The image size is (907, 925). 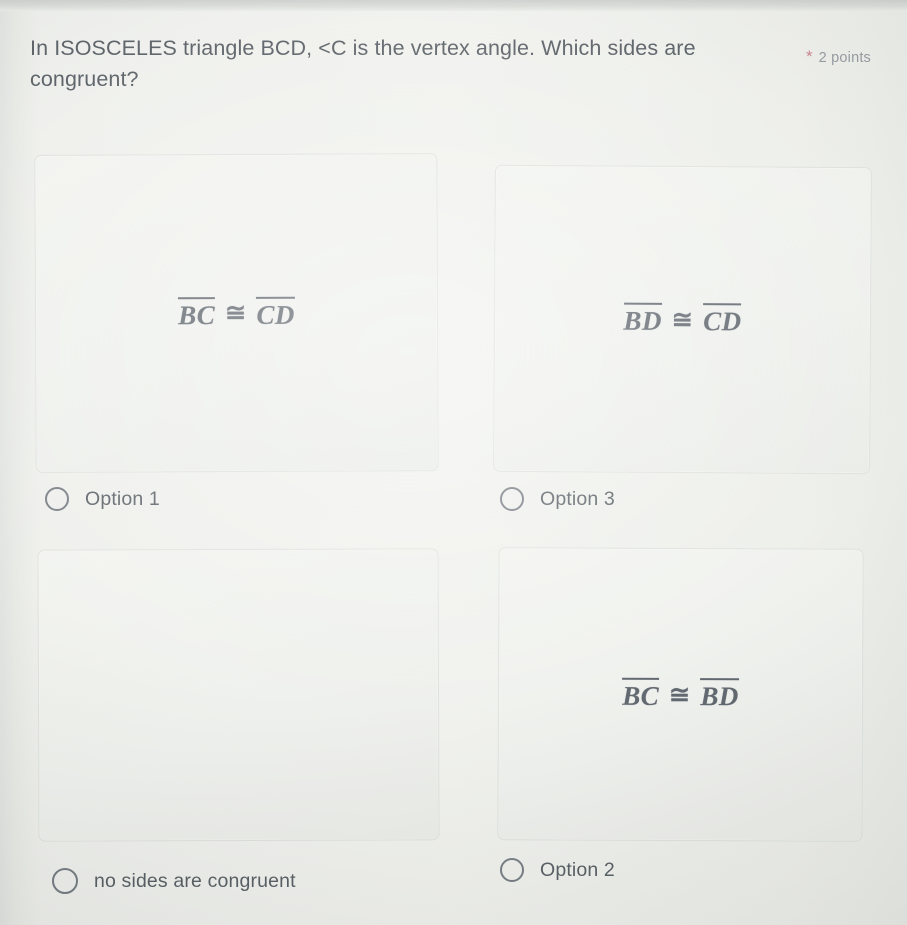 I want to click on radio-option-option1: Option 1, so click(x=102, y=499).